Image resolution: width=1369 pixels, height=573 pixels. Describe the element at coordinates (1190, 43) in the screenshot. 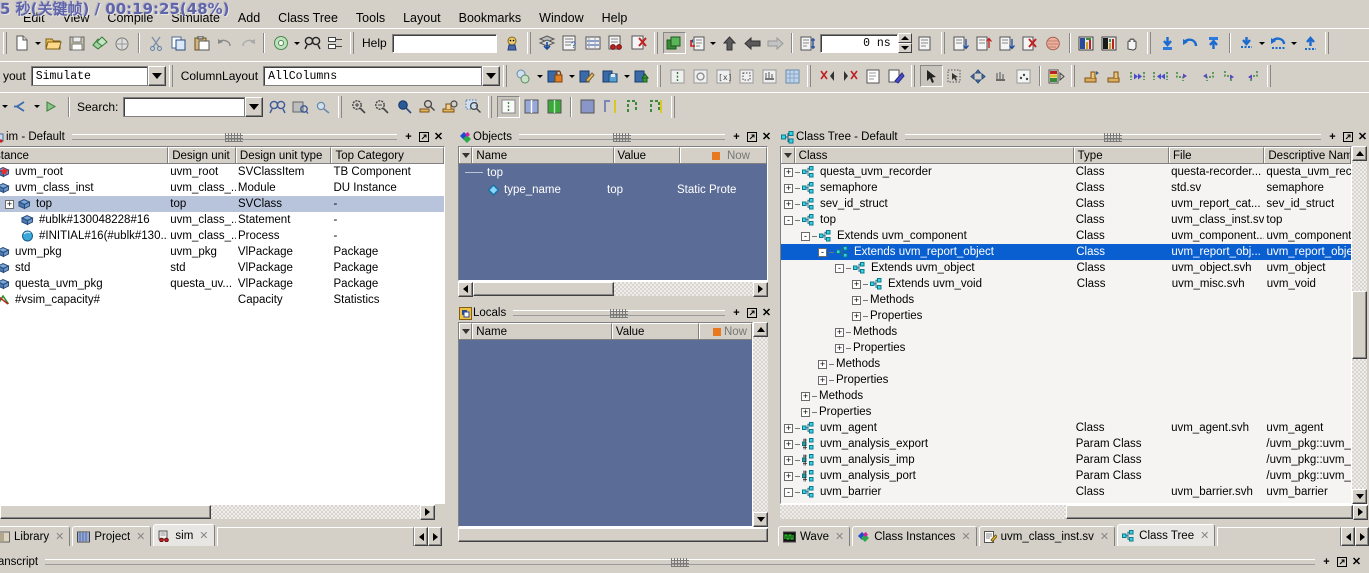

I see `reload-marker-icon` at that location.